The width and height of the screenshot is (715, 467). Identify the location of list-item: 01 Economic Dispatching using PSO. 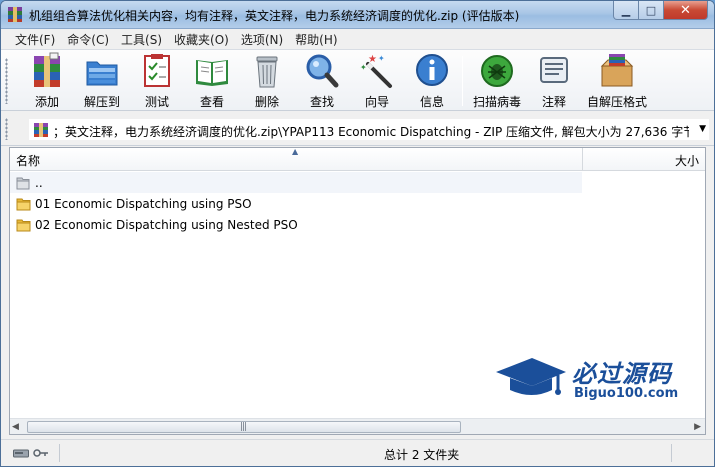
(296, 203).